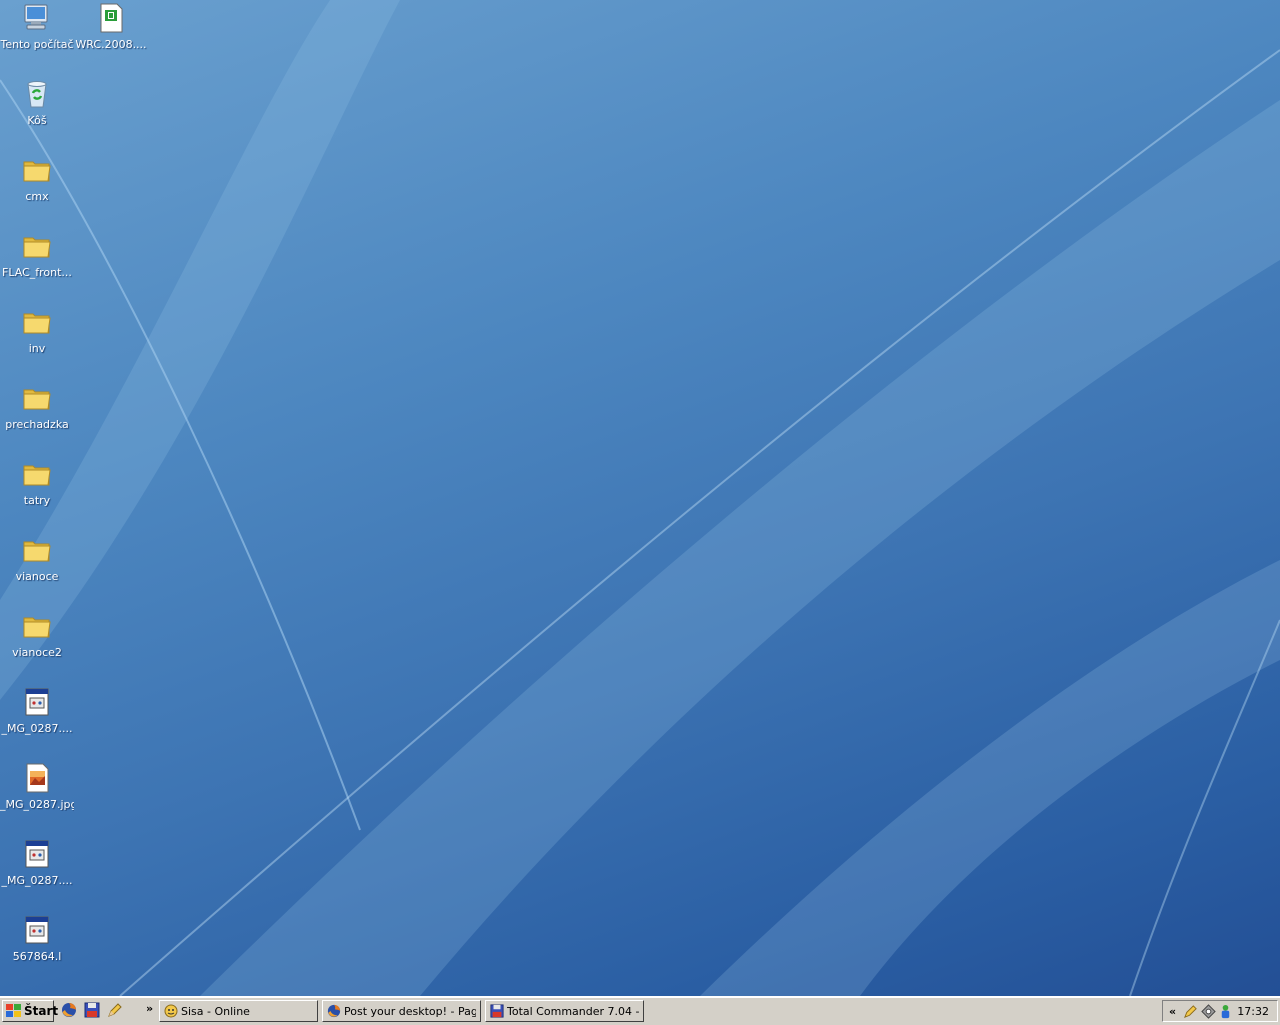 This screenshot has width=1280, height=1025. What do you see at coordinates (111, 18) in the screenshot?
I see `document-icon` at bounding box center [111, 18].